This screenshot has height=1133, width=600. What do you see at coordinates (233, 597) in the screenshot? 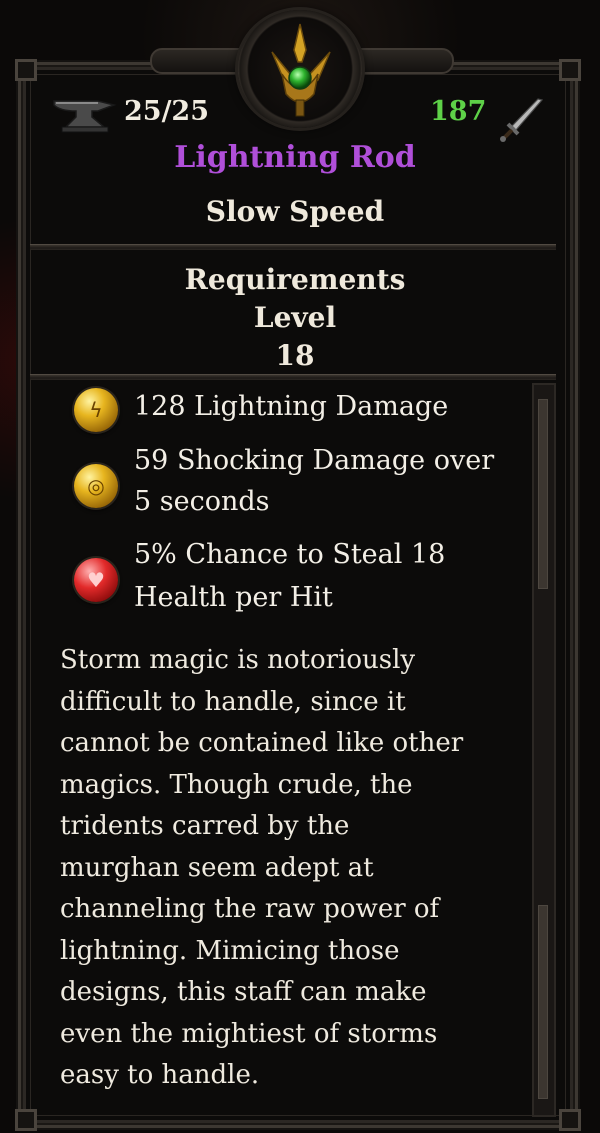
I see `stat-line: Health per Hit` at bounding box center [233, 597].